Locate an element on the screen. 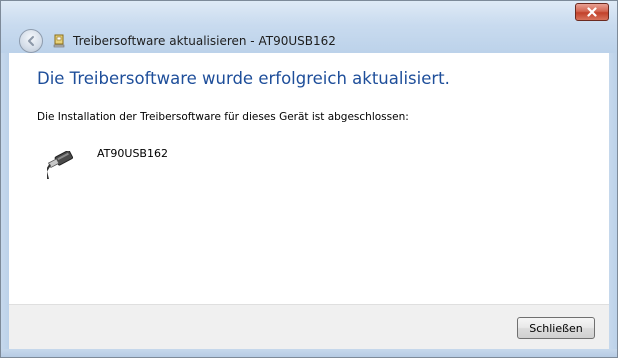 The height and width of the screenshot is (360, 620). frame-bottom is located at coordinates (309, 353).